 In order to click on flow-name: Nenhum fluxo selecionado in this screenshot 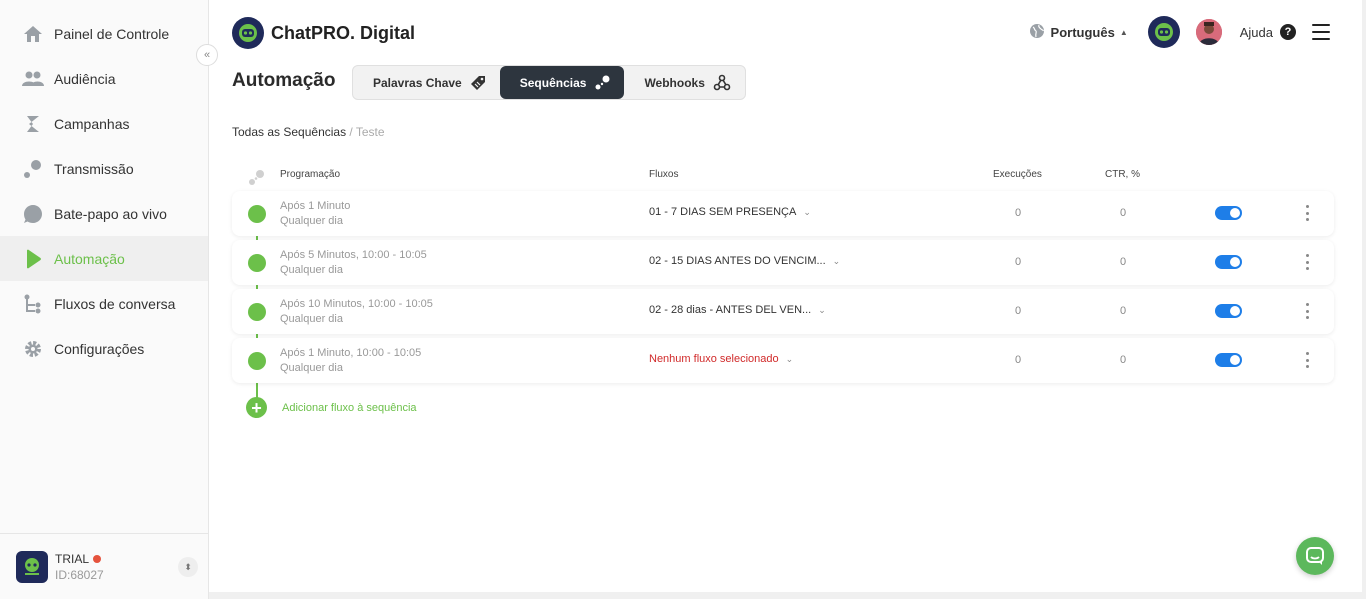, I will do `click(714, 359)`.